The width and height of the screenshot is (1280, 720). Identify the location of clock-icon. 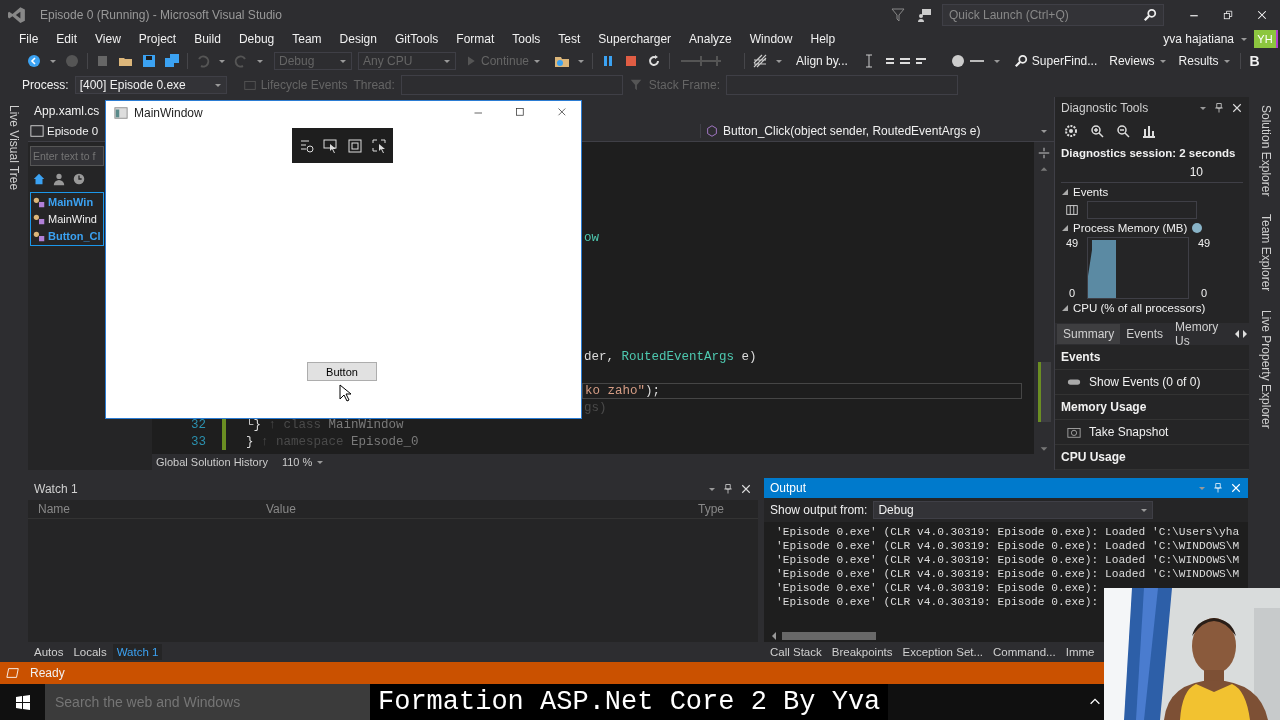
(79, 179).